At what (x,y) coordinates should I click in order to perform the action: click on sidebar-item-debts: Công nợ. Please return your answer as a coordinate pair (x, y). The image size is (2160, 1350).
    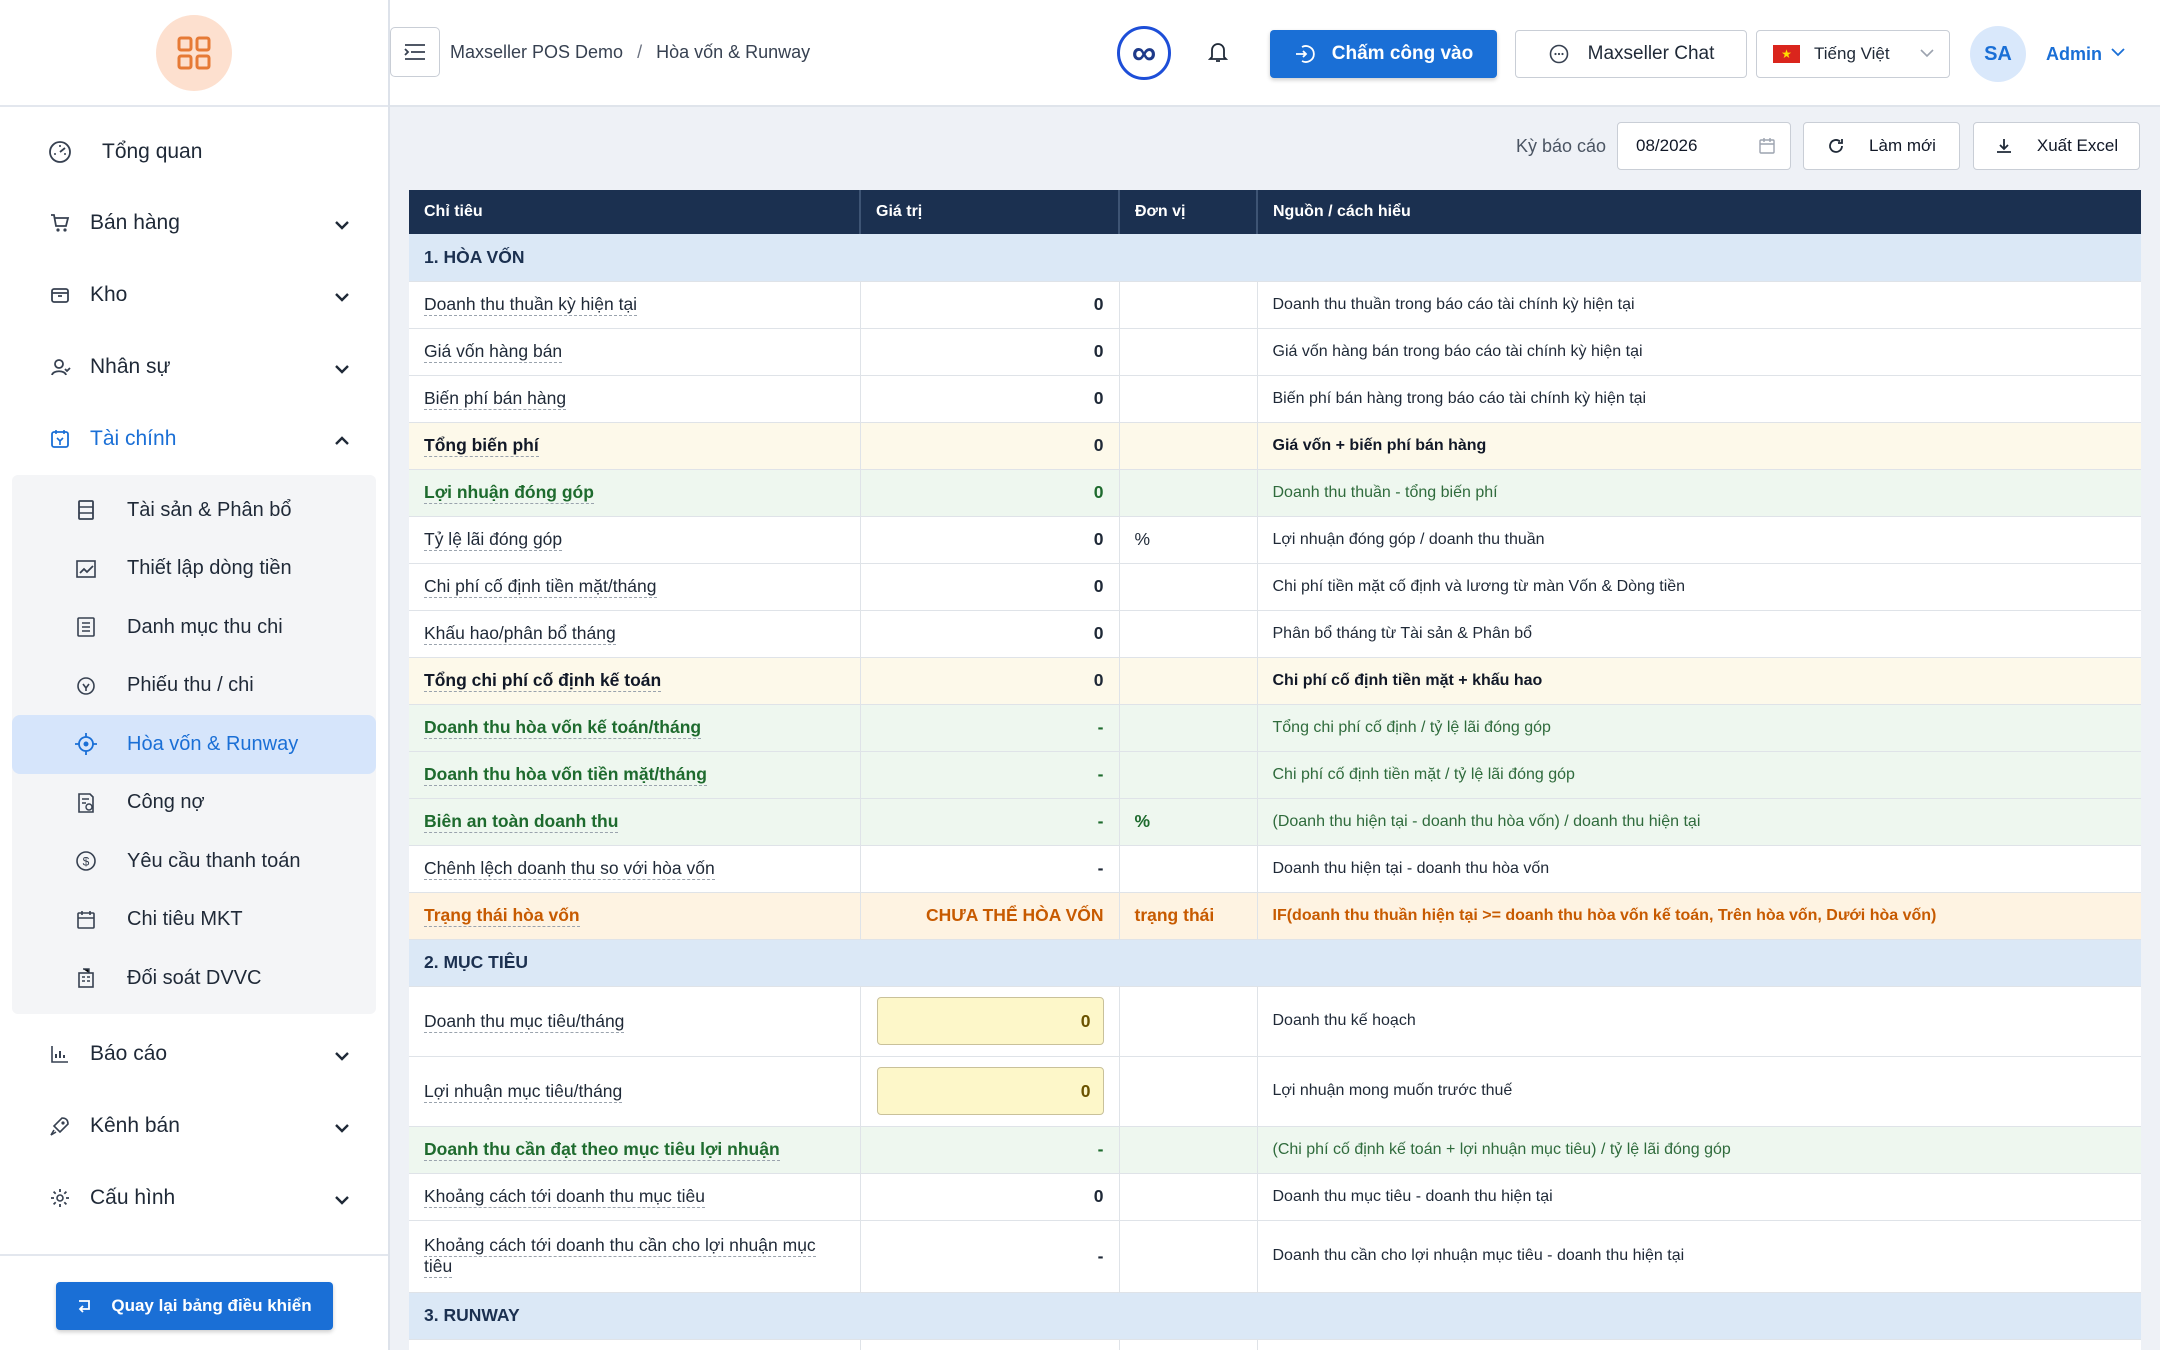
    Looking at the image, I should click on (194, 803).